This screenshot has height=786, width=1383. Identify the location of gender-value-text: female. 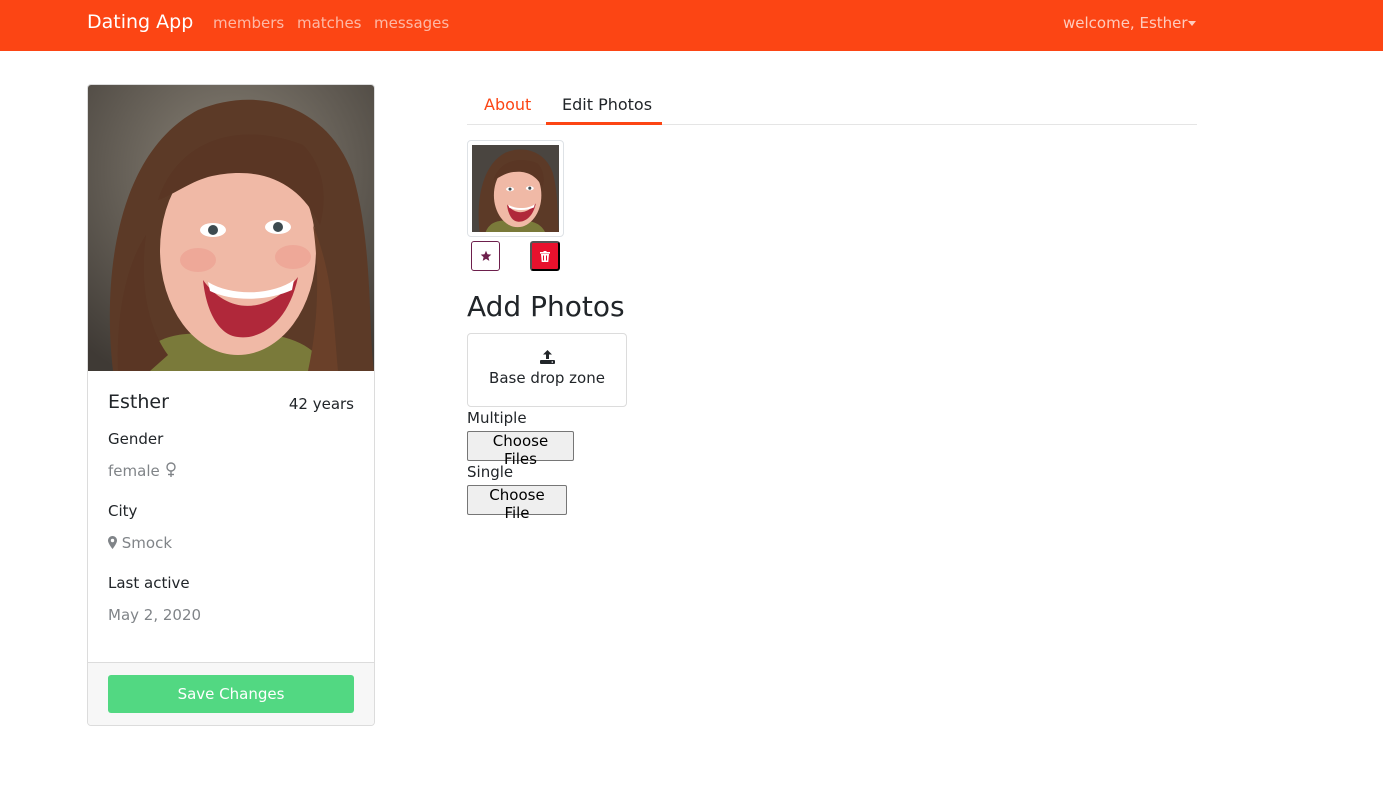
(134, 471).